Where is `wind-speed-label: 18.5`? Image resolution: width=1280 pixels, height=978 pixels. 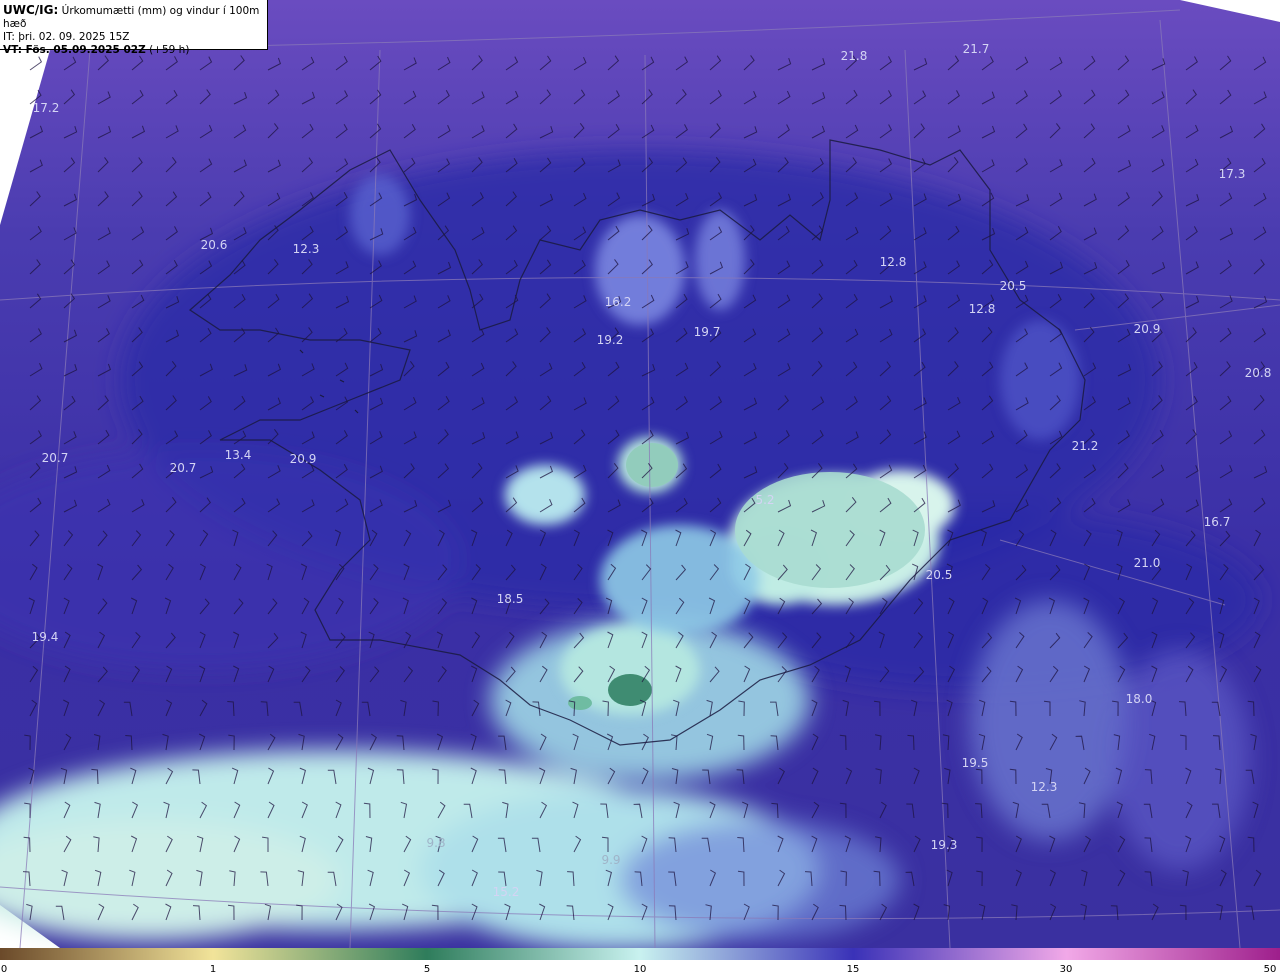 wind-speed-label: 18.5 is located at coordinates (510, 599).